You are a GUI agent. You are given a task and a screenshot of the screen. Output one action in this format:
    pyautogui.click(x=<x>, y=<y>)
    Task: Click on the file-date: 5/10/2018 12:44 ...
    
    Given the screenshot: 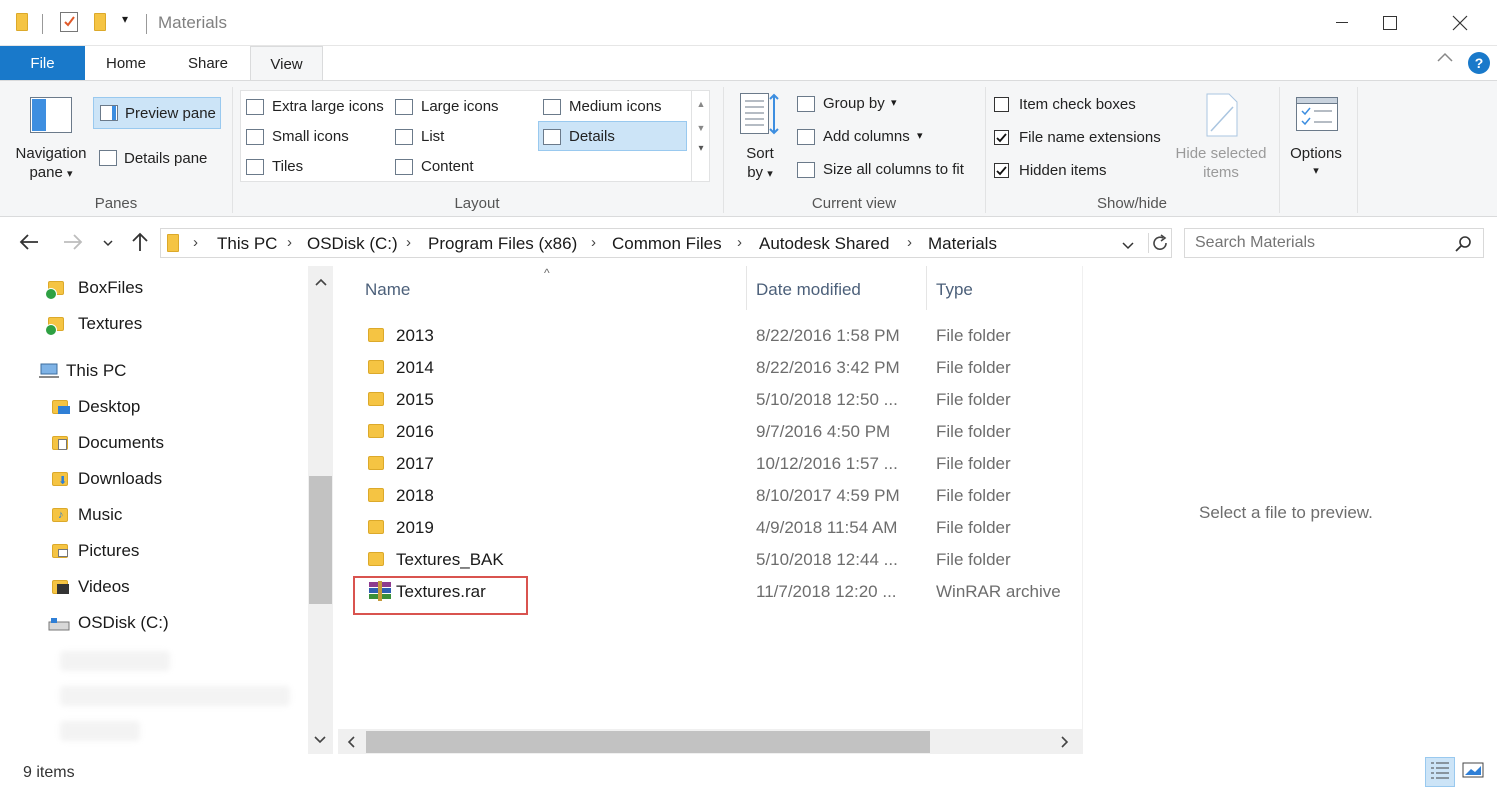 What is the action you would take?
    pyautogui.click(x=827, y=559)
    